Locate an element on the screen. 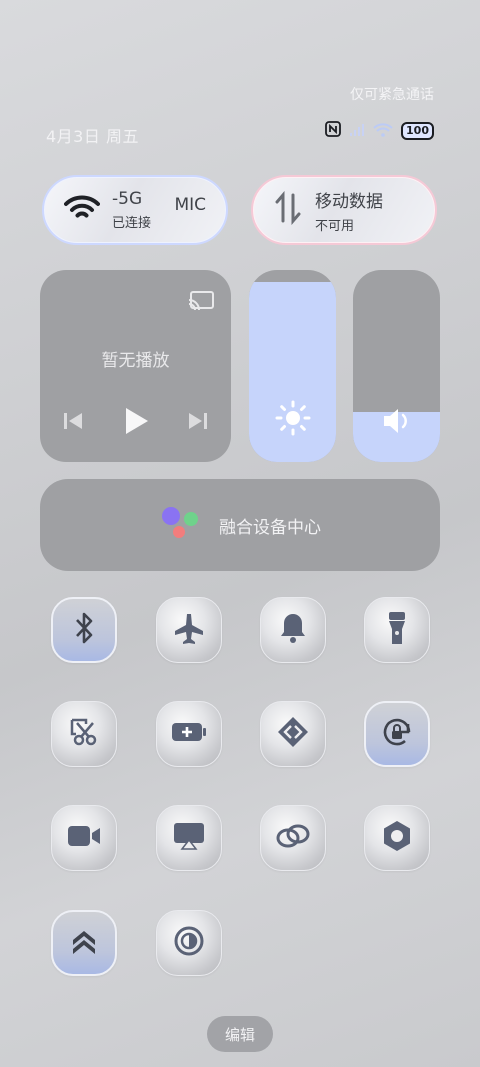 This screenshot has height=1067, width=480. link-icon is located at coordinates (293, 838).